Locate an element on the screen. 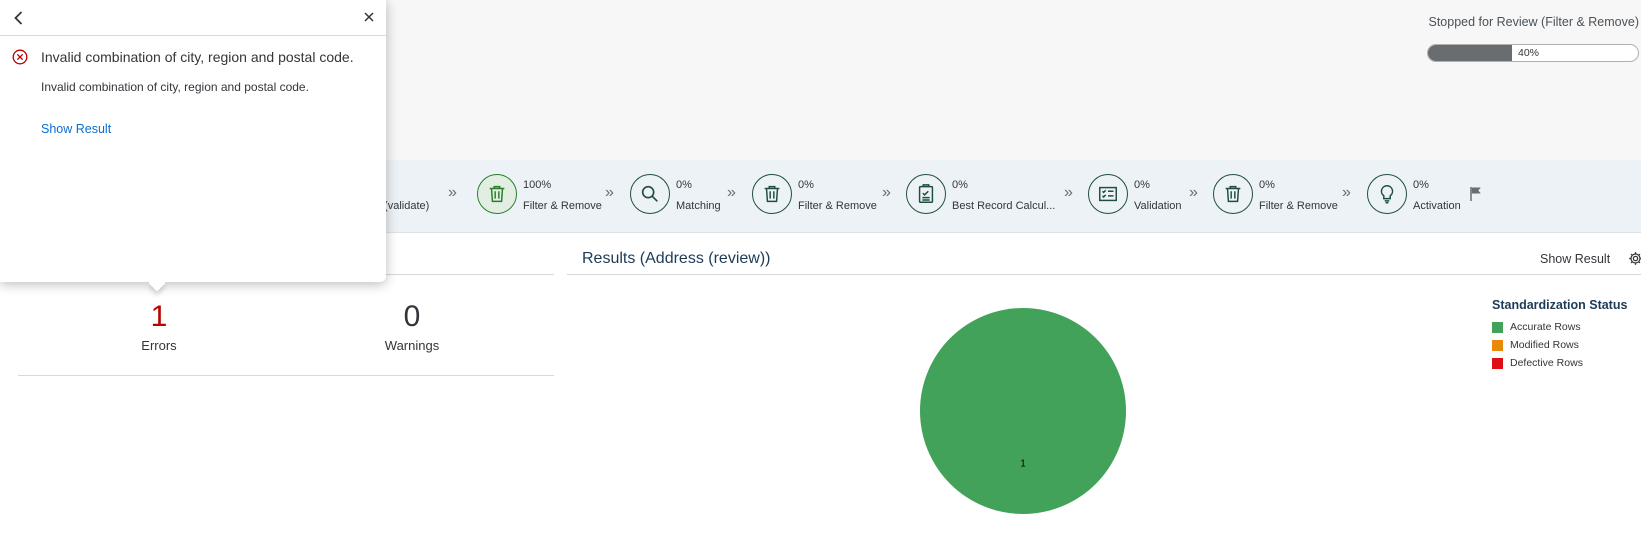 This screenshot has width=1641, height=541. flag-icon is located at coordinates (1475, 194).